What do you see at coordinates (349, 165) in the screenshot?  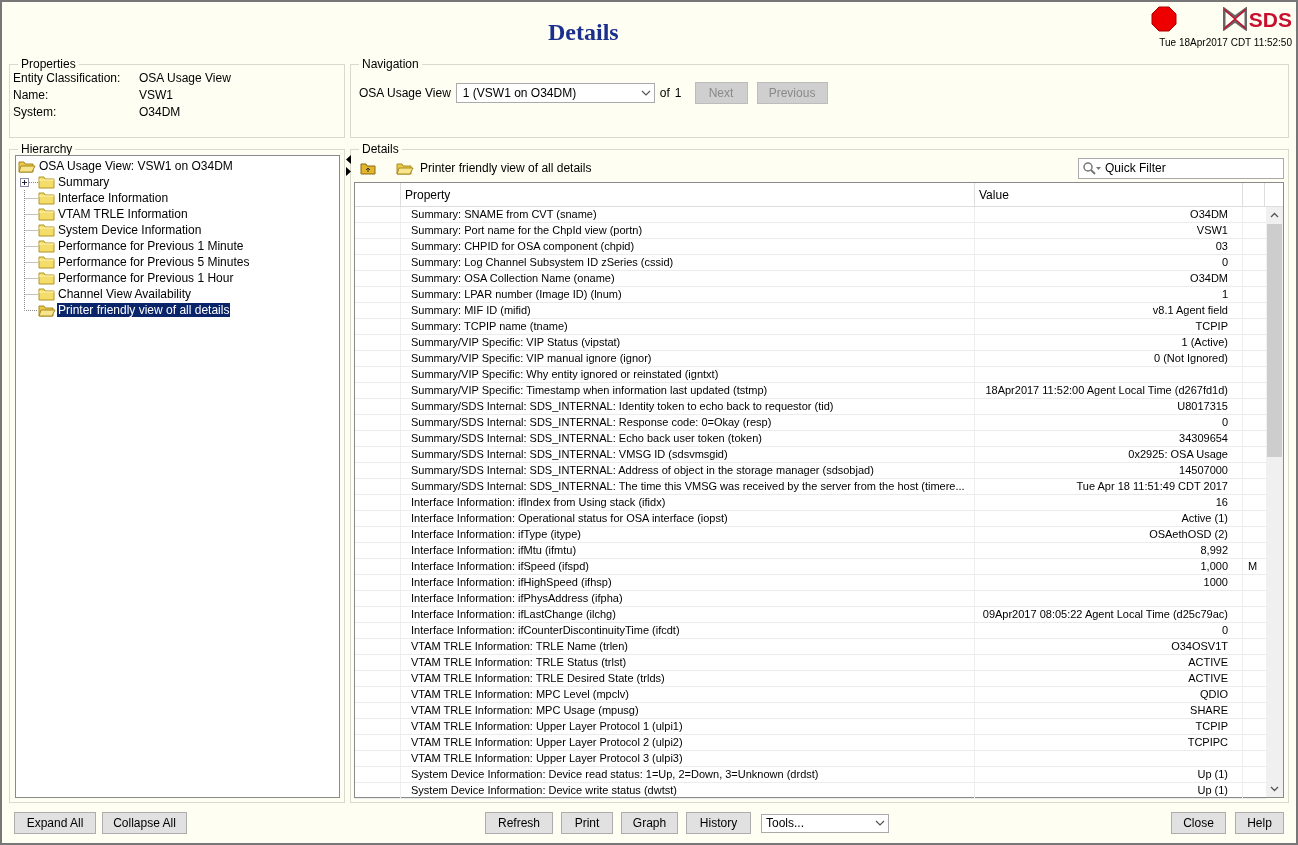 I see `splitter-arrows-icon` at bounding box center [349, 165].